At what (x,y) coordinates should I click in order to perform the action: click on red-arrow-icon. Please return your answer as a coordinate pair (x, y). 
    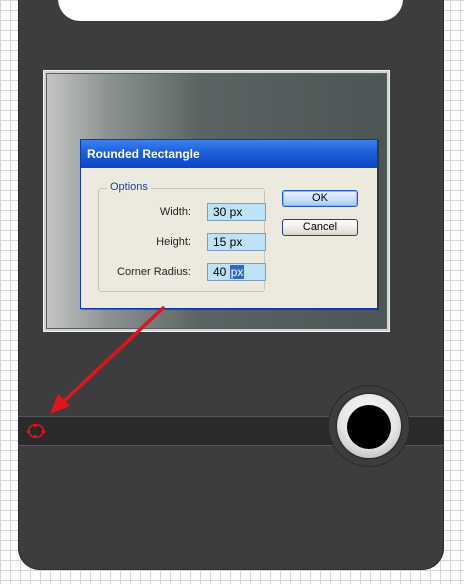
    Looking at the image, I should click on (107, 360).